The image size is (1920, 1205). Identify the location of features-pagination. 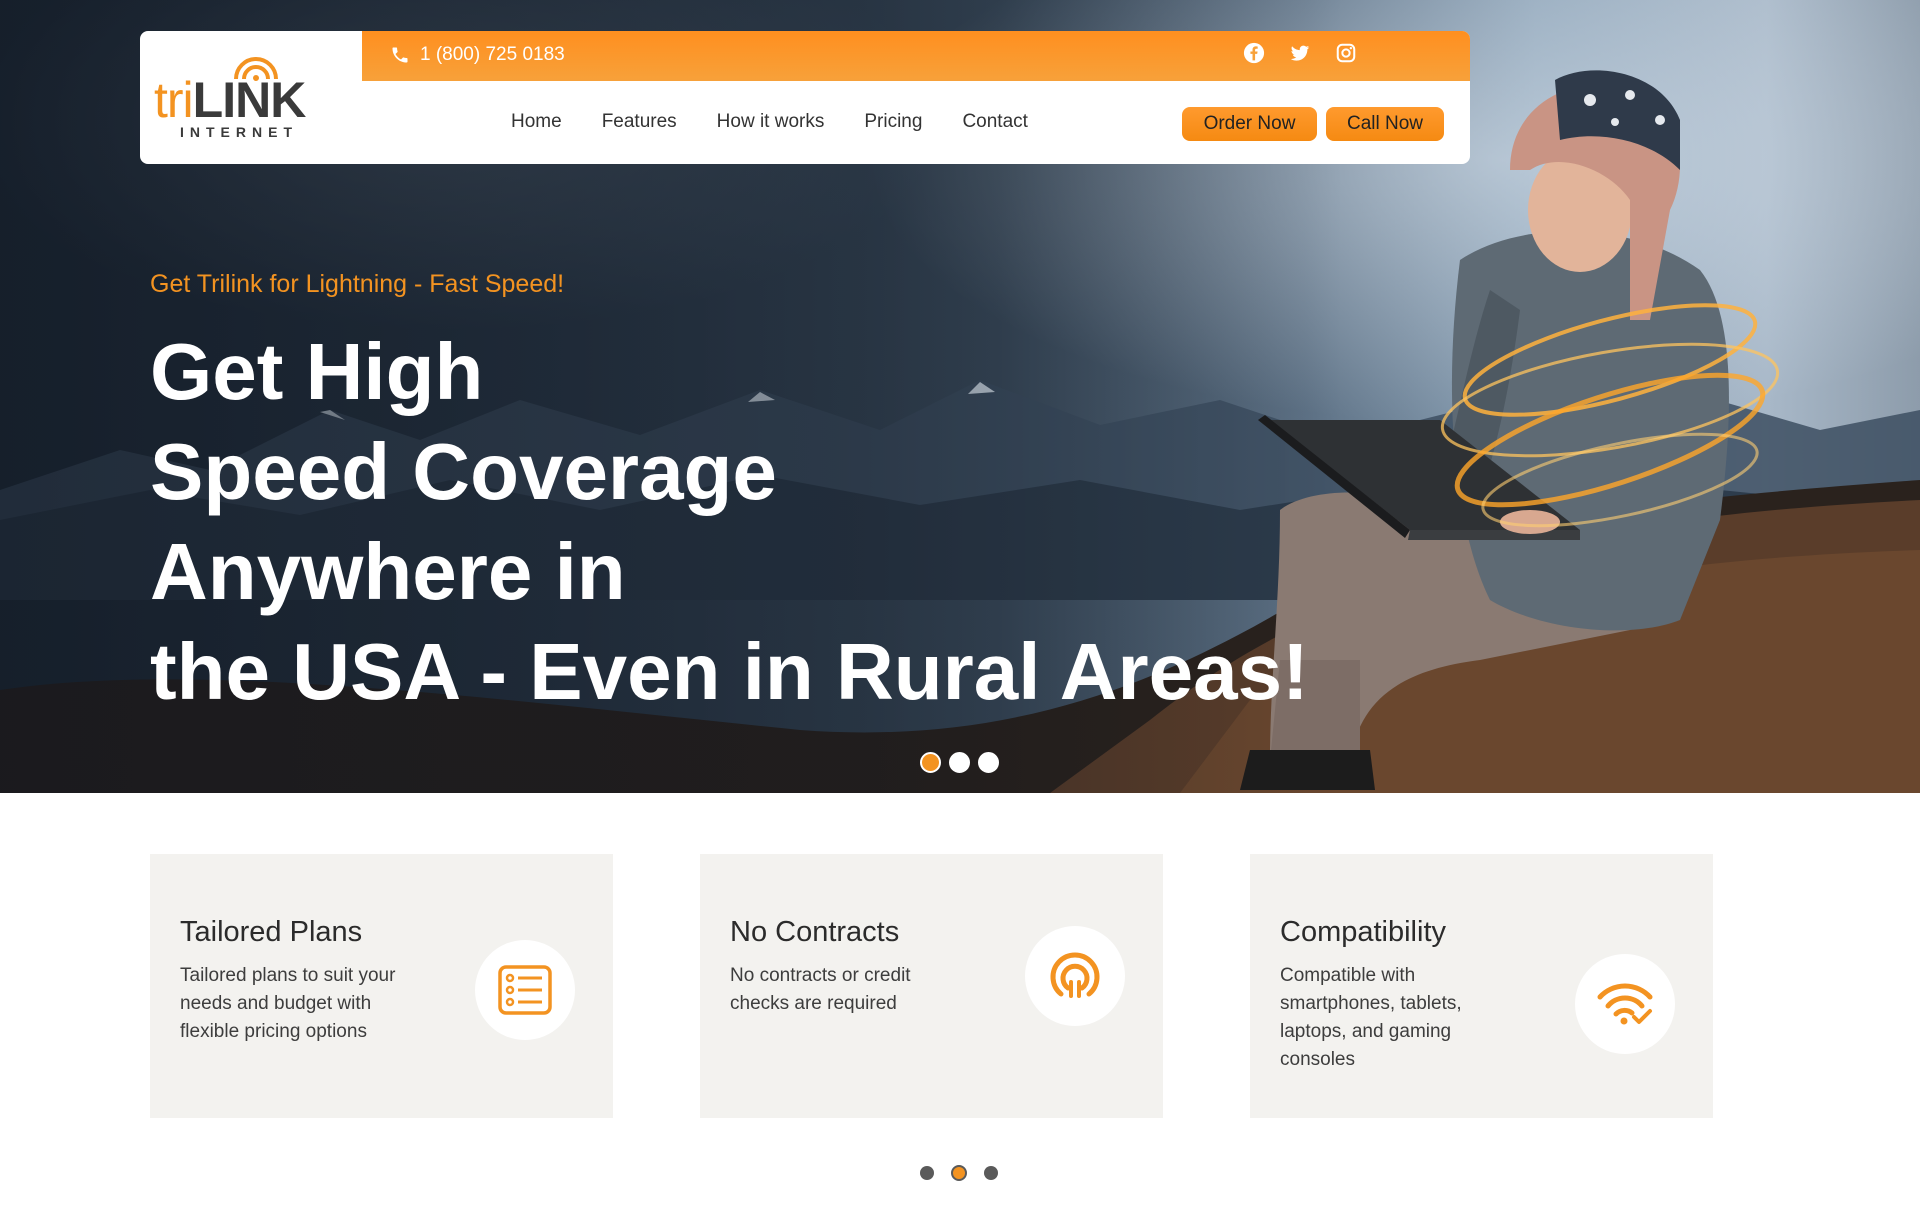
(959, 1173).